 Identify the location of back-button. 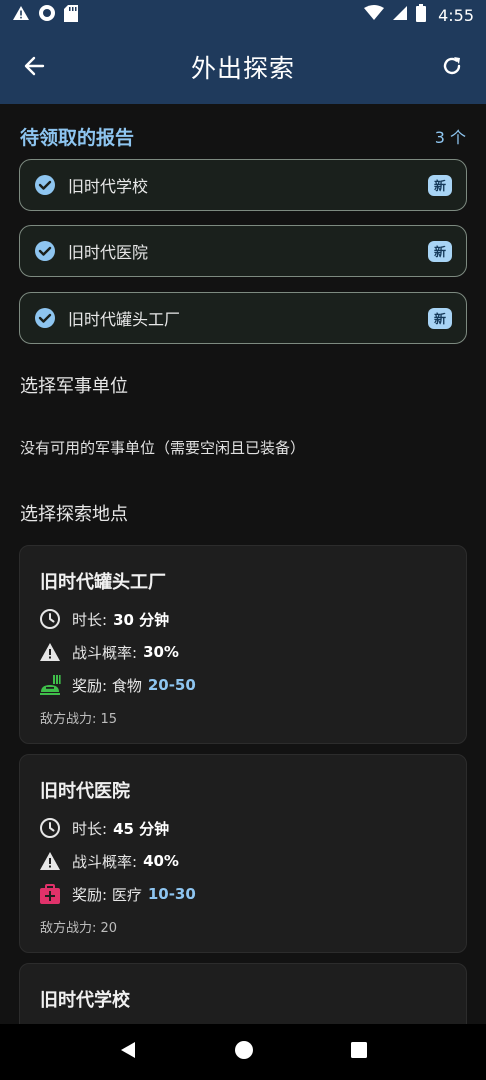
(34, 68).